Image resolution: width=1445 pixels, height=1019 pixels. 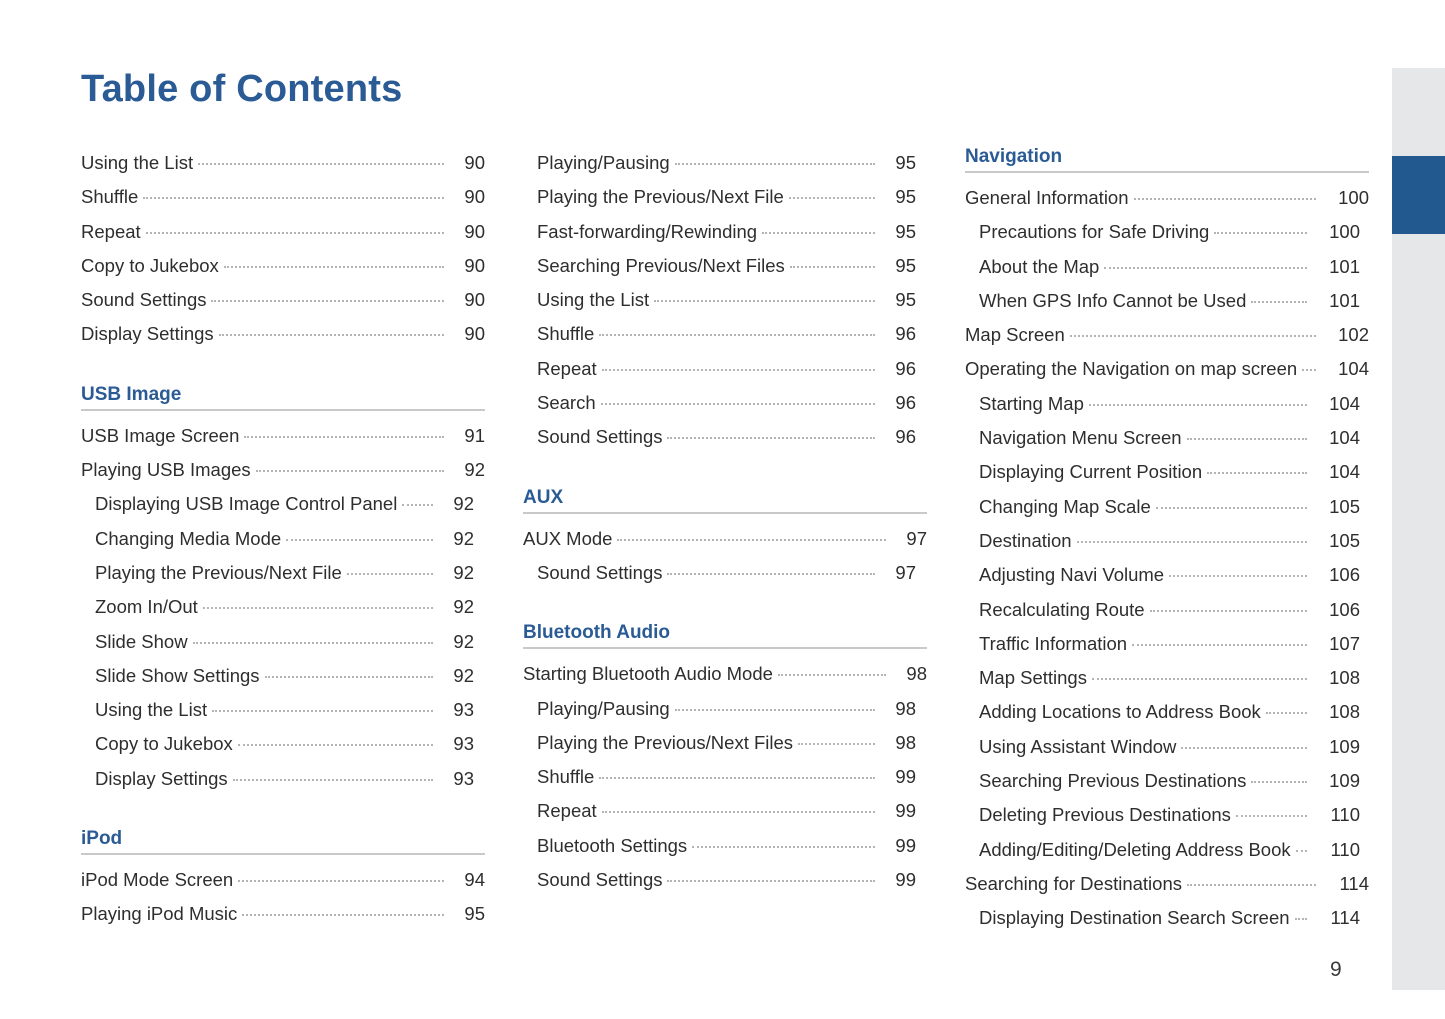 I want to click on toc-entry: Adjusting Navi Volume 106, so click(x=1167, y=575).